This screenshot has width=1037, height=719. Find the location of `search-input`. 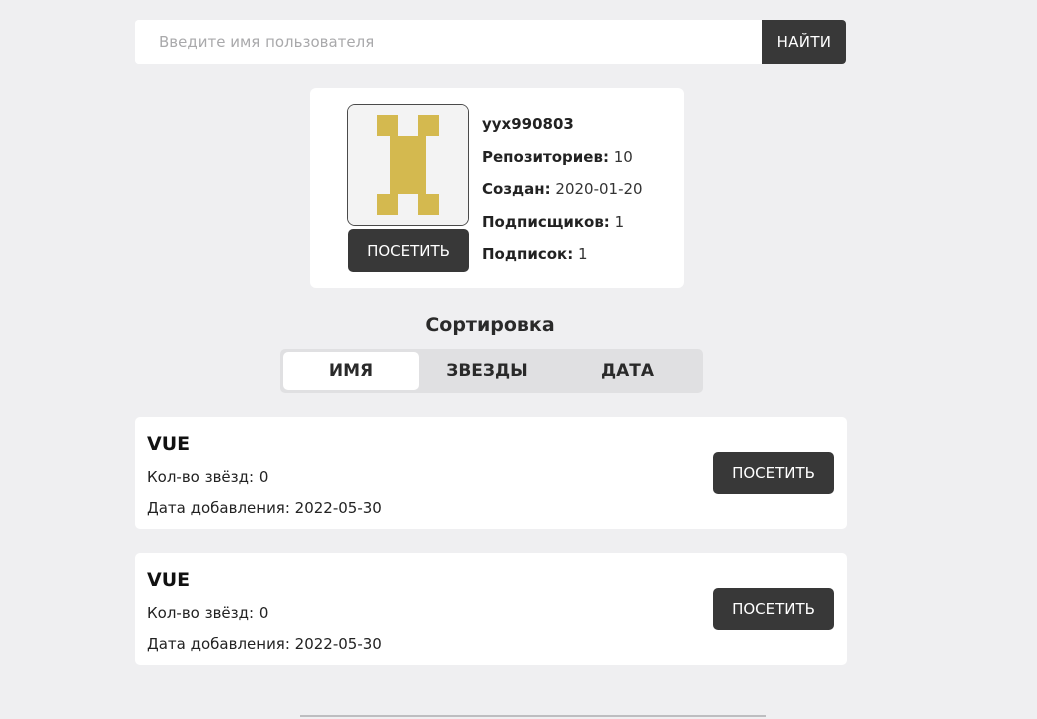

search-input is located at coordinates (448, 42).